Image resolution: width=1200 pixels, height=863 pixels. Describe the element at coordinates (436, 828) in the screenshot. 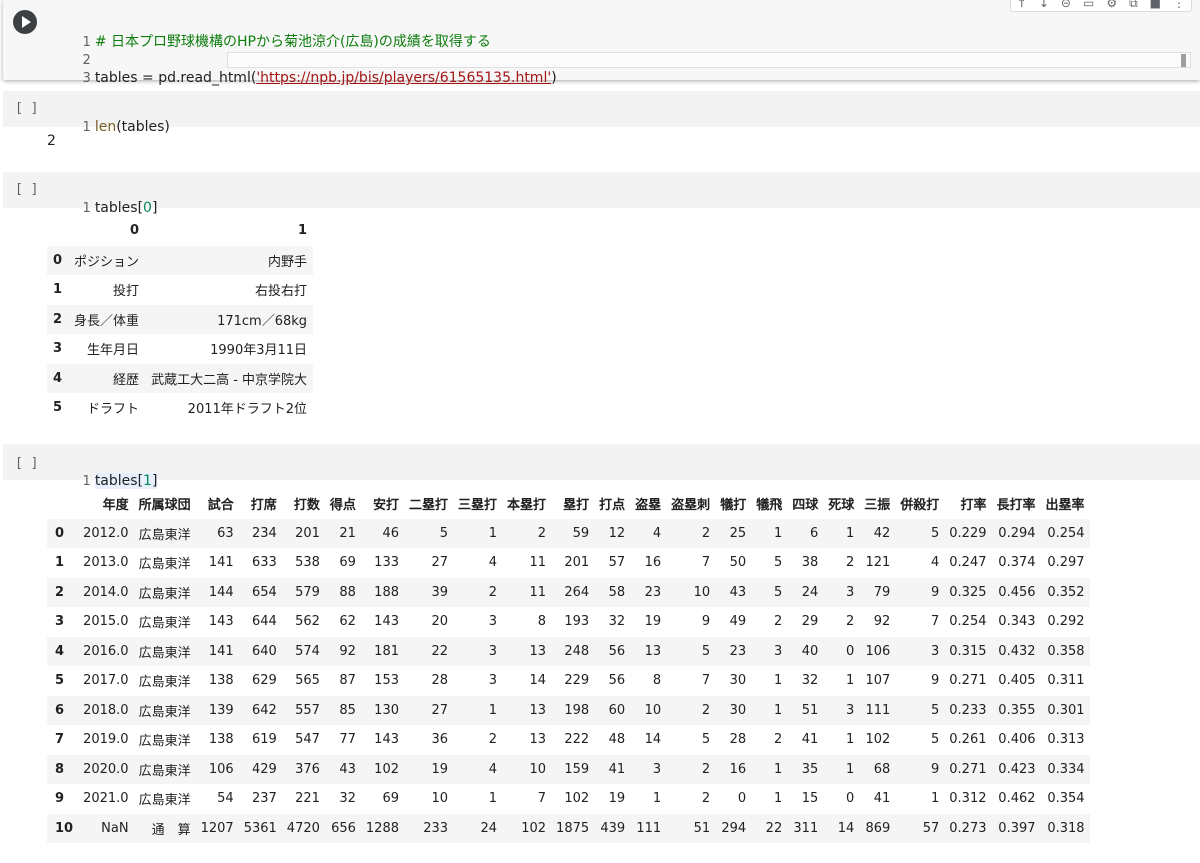

I see `table-cell: 233` at that location.